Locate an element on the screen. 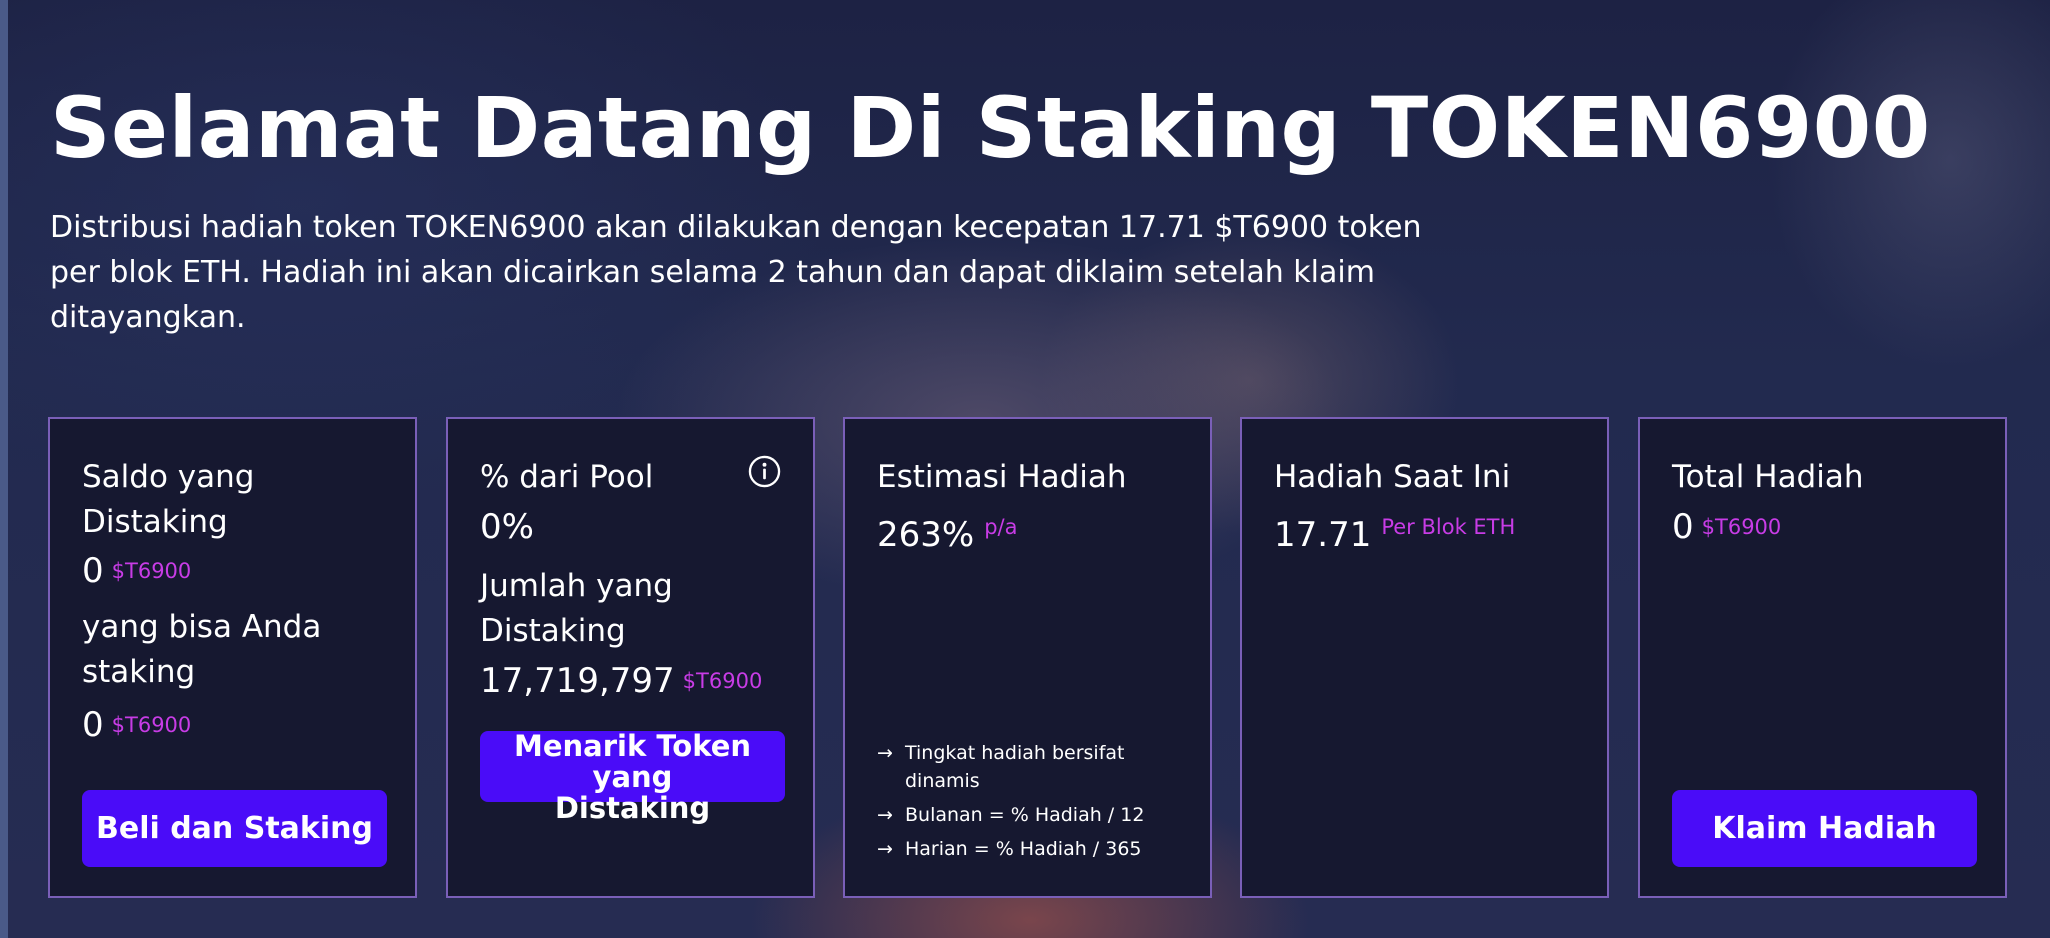  staked-balance-number: 0 is located at coordinates (93, 571).